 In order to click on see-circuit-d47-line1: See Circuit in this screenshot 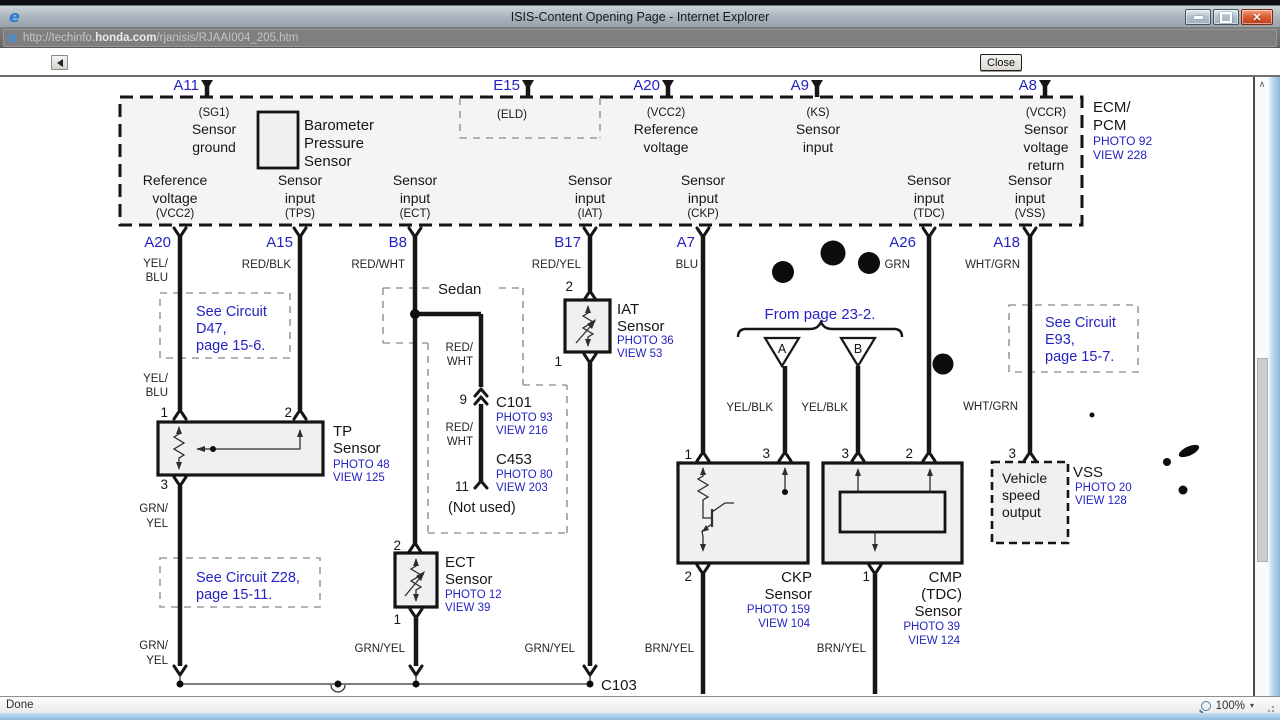, I will do `click(231, 312)`.